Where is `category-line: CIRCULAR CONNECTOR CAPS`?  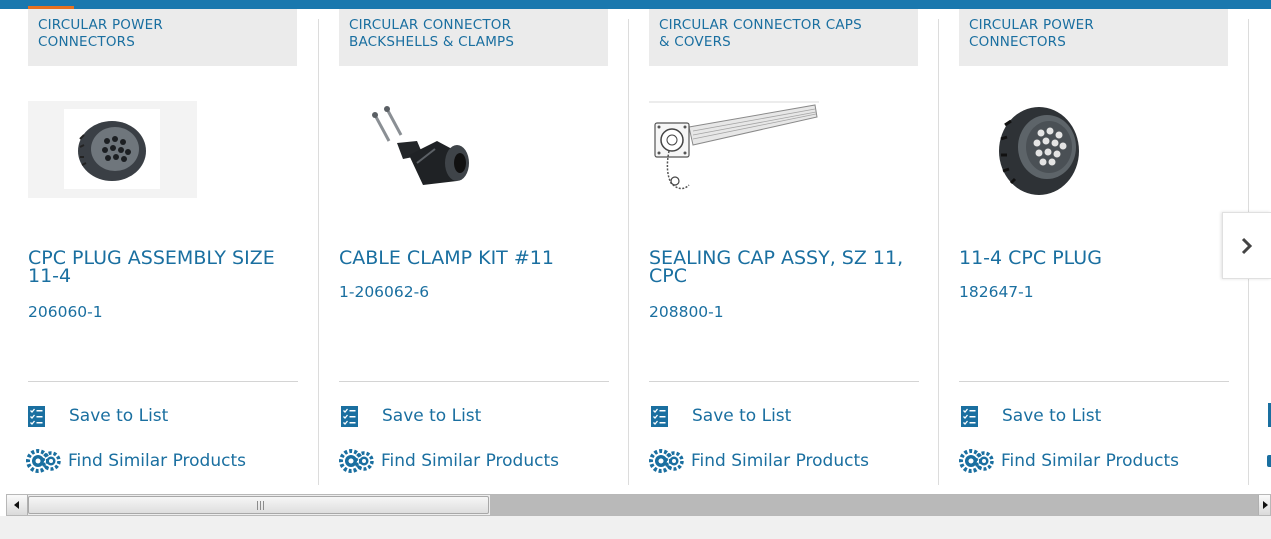 category-line: CIRCULAR CONNECTOR CAPS is located at coordinates (760, 25).